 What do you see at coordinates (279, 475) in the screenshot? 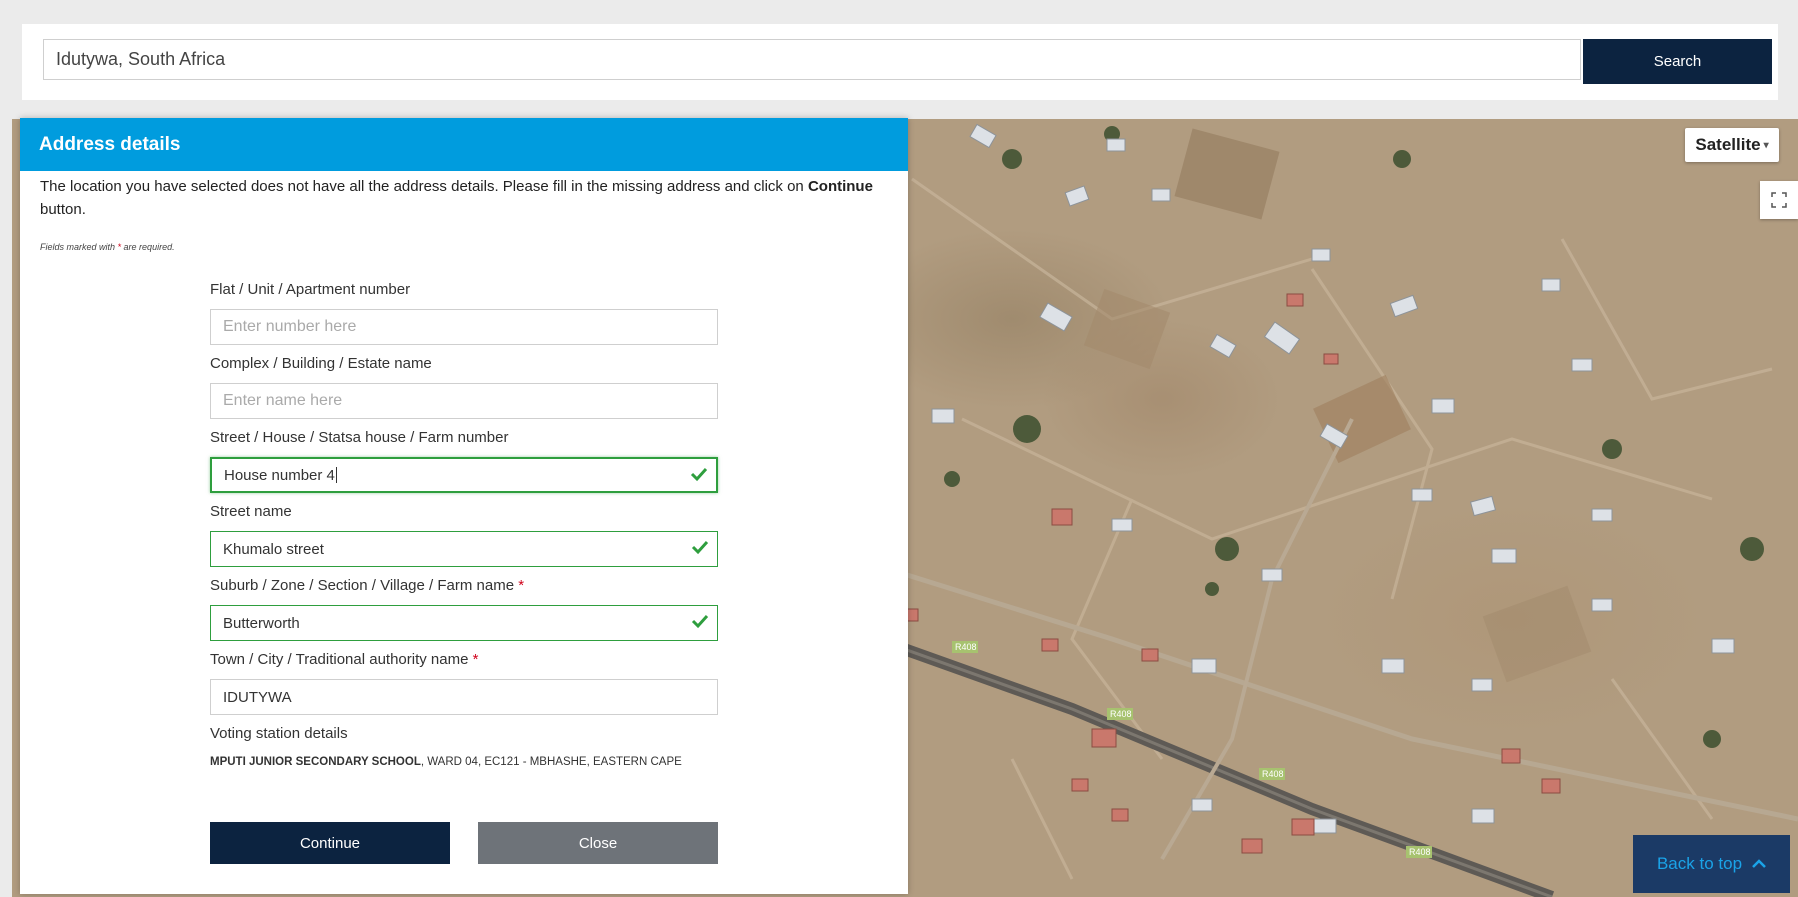
I see `street-number-value: House number 4` at bounding box center [279, 475].